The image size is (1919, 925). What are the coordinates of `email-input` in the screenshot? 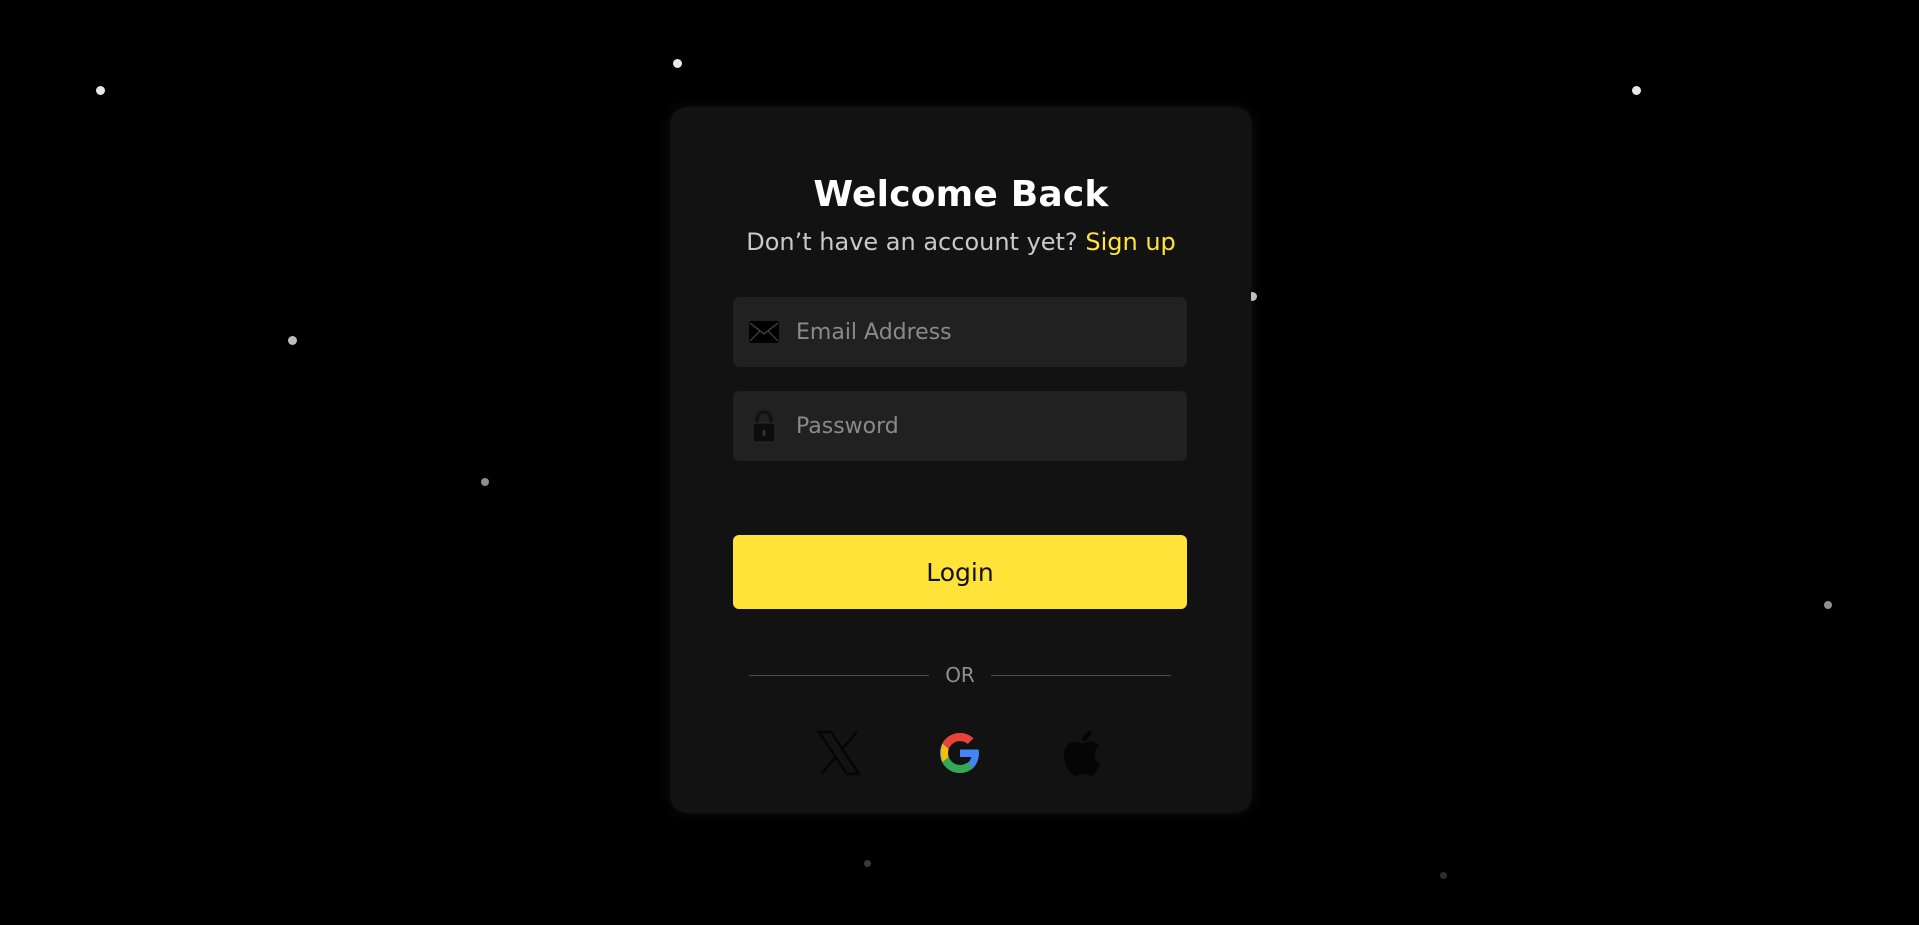 It's located at (983, 332).